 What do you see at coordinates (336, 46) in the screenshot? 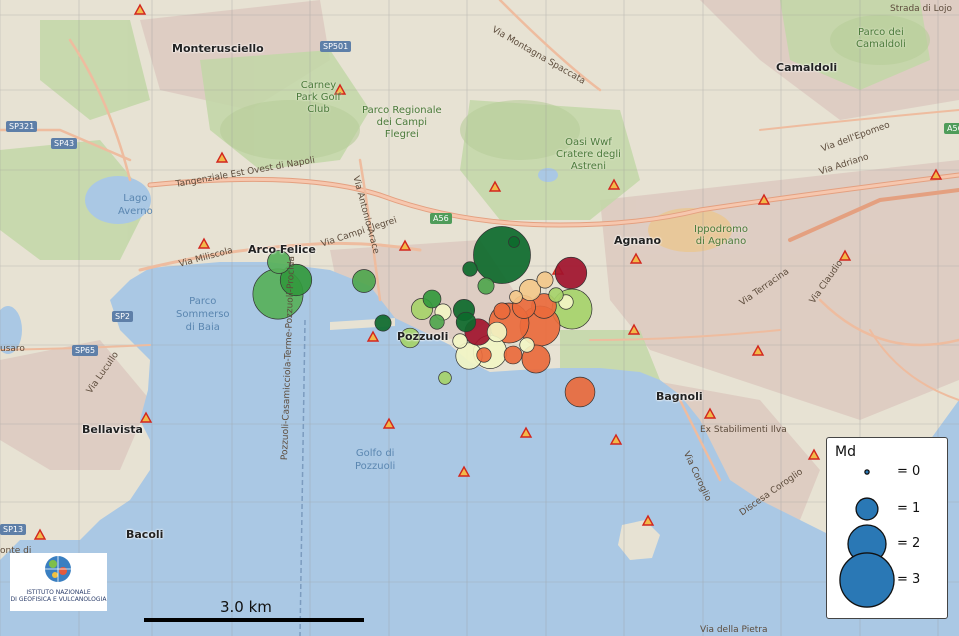
I see `road-shield: SP501` at bounding box center [336, 46].